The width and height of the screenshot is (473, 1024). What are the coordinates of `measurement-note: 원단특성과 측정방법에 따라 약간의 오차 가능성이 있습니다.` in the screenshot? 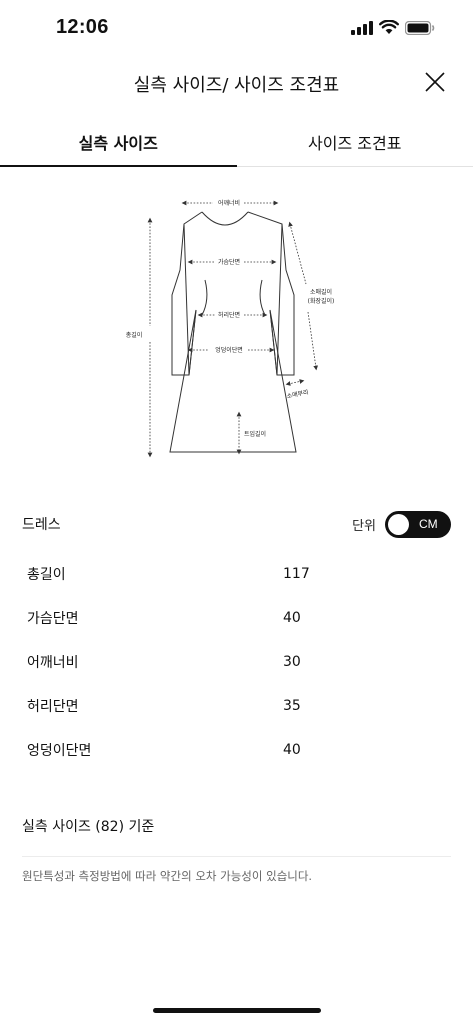 It's located at (167, 876).